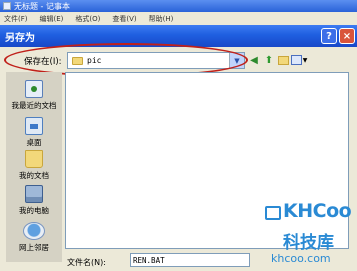  I want to click on save-in-label: 保存在(I):, so click(43, 62).